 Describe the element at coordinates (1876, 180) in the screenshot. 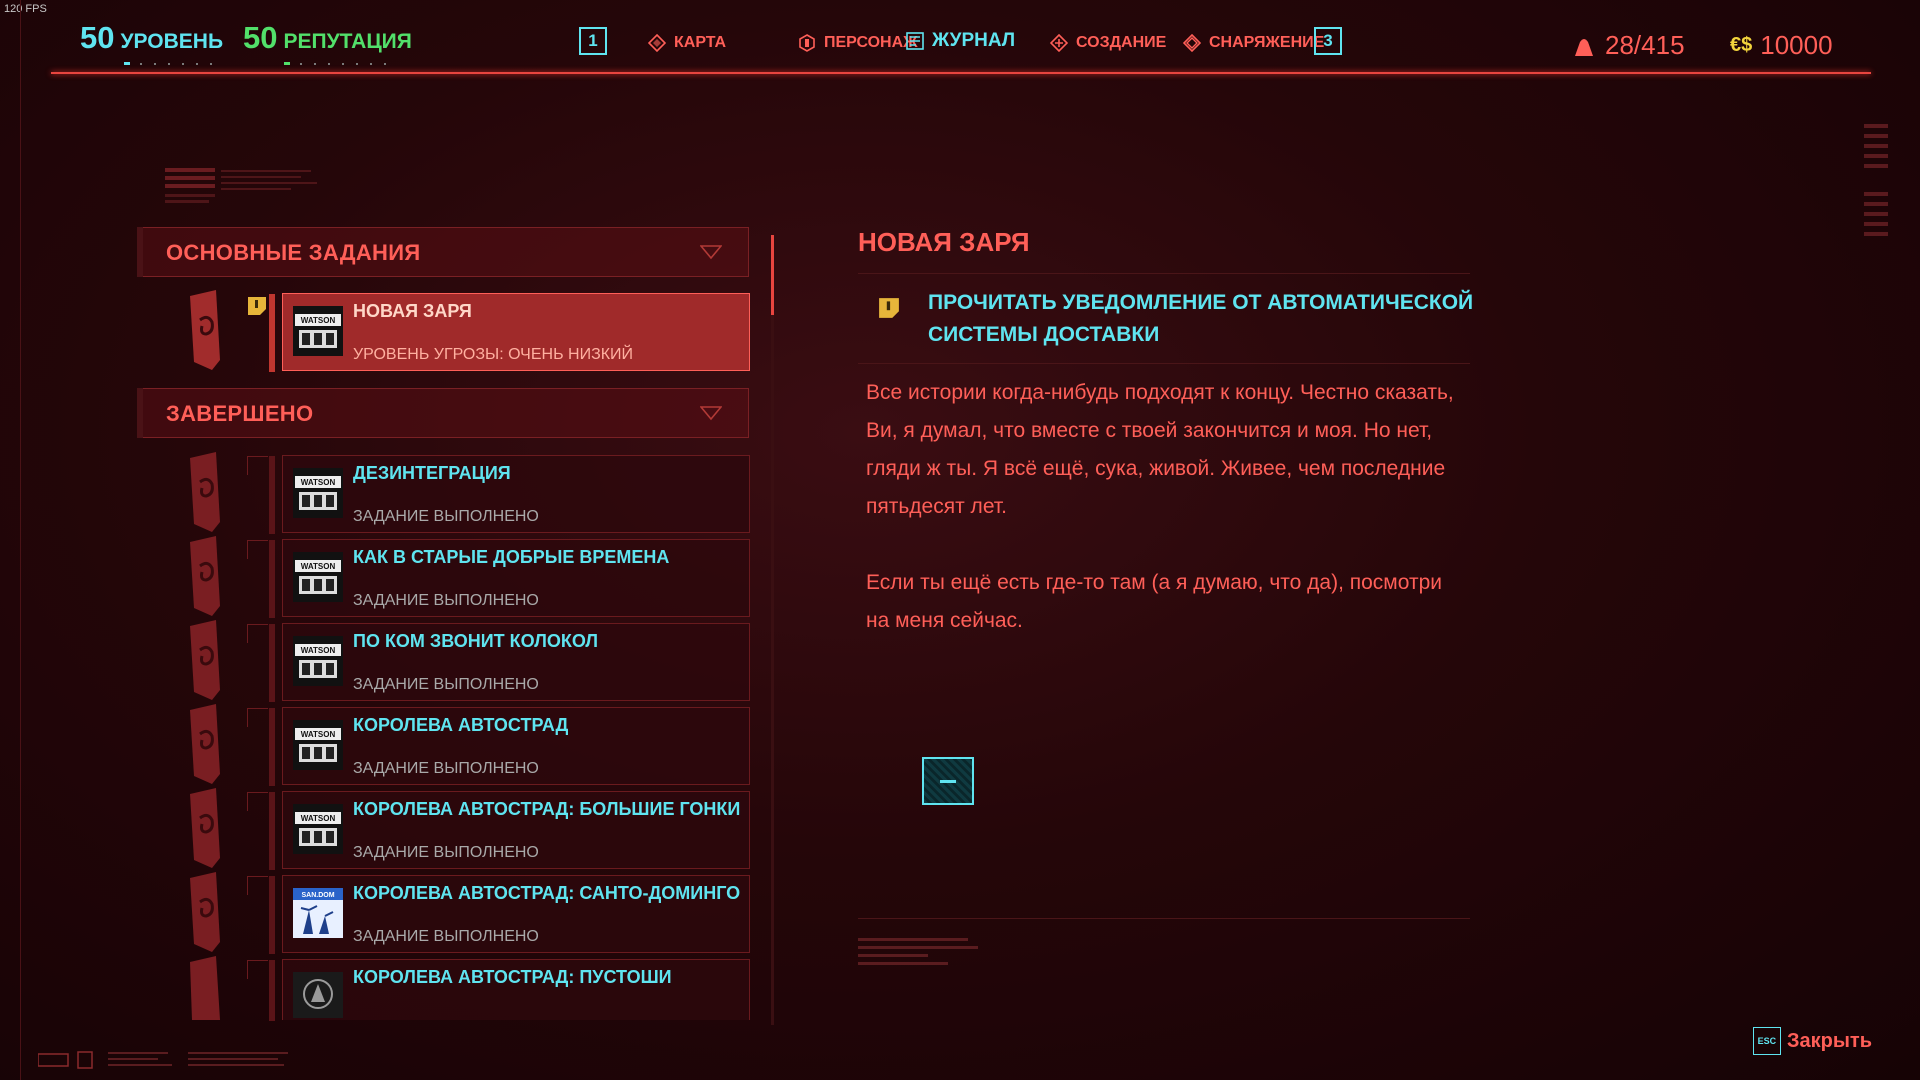

I see `binary-decoration` at that location.